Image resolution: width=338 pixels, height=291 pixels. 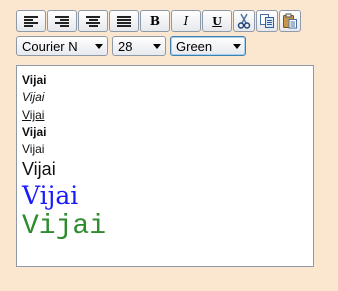 I want to click on editor-line-italic: Vijai, so click(x=33, y=97).